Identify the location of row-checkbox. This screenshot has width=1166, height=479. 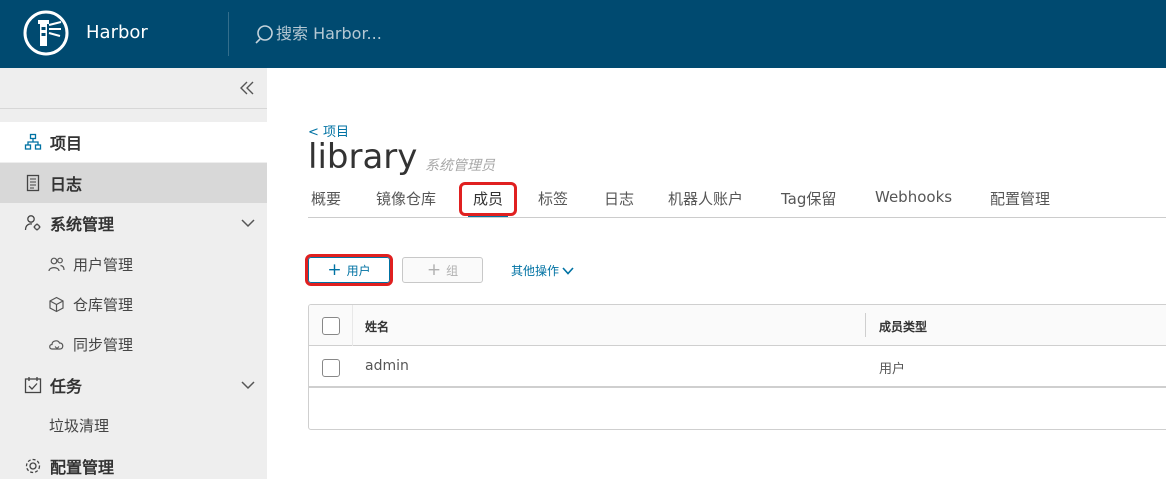
(331, 368).